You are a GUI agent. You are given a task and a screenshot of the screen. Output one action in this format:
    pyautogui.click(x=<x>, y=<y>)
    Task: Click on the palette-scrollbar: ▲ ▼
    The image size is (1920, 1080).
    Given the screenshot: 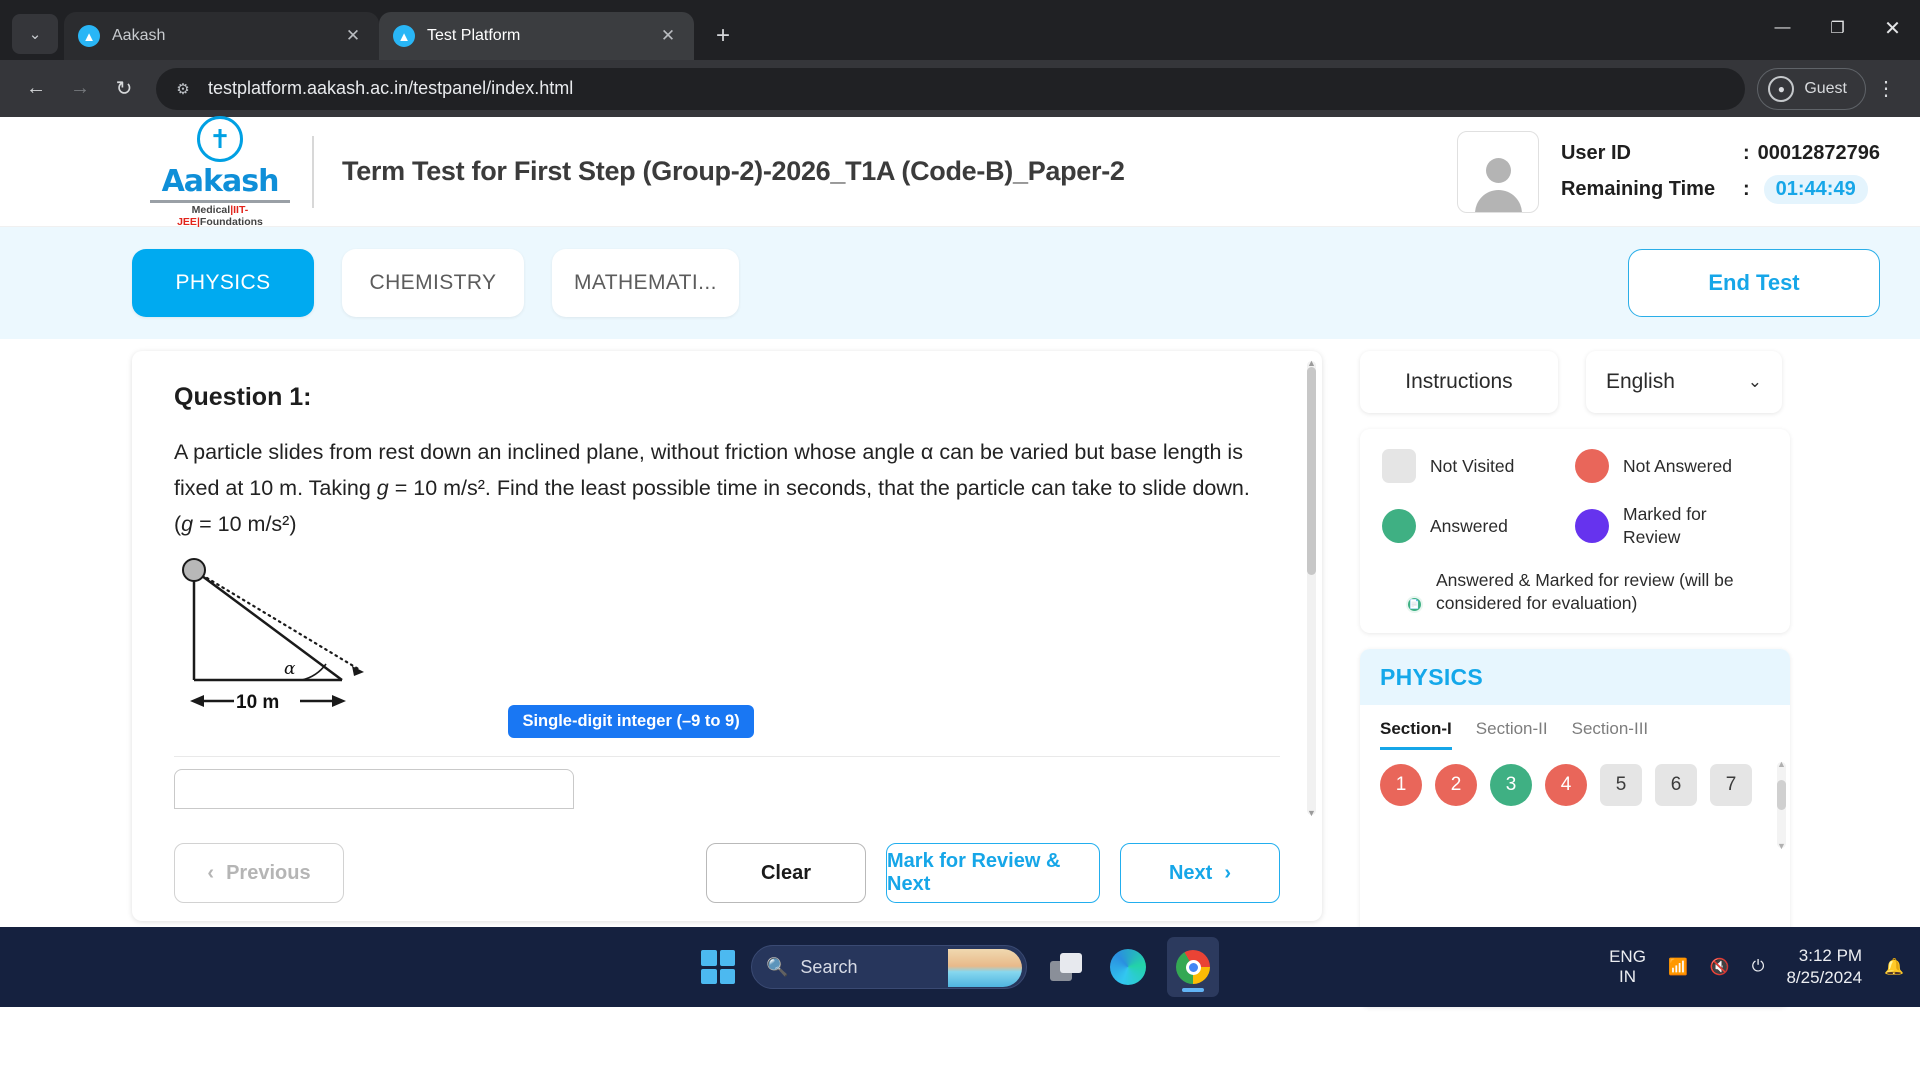 What is the action you would take?
    pyautogui.click(x=1781, y=805)
    